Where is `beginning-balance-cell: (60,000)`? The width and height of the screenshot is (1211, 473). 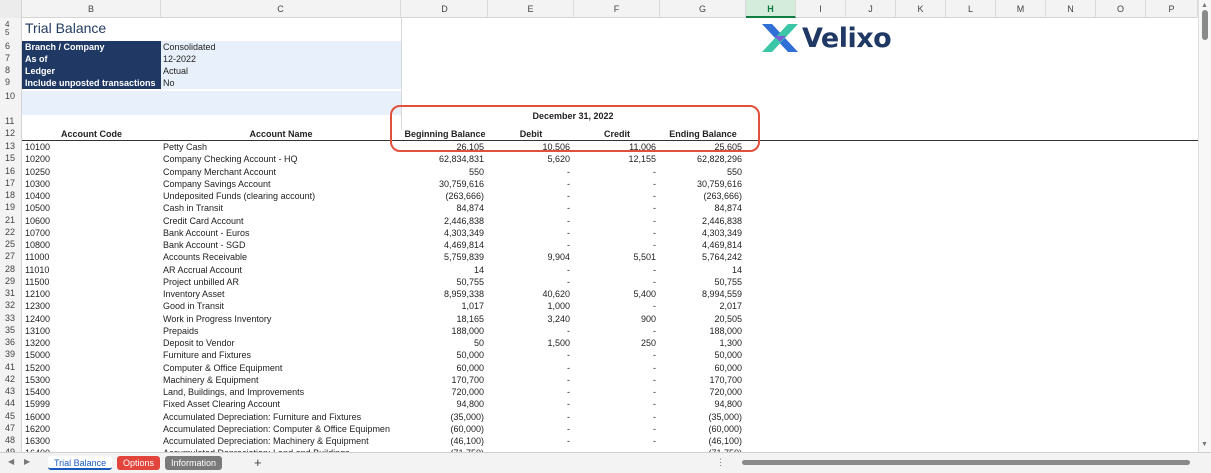 beginning-balance-cell: (60,000) is located at coordinates (443, 429).